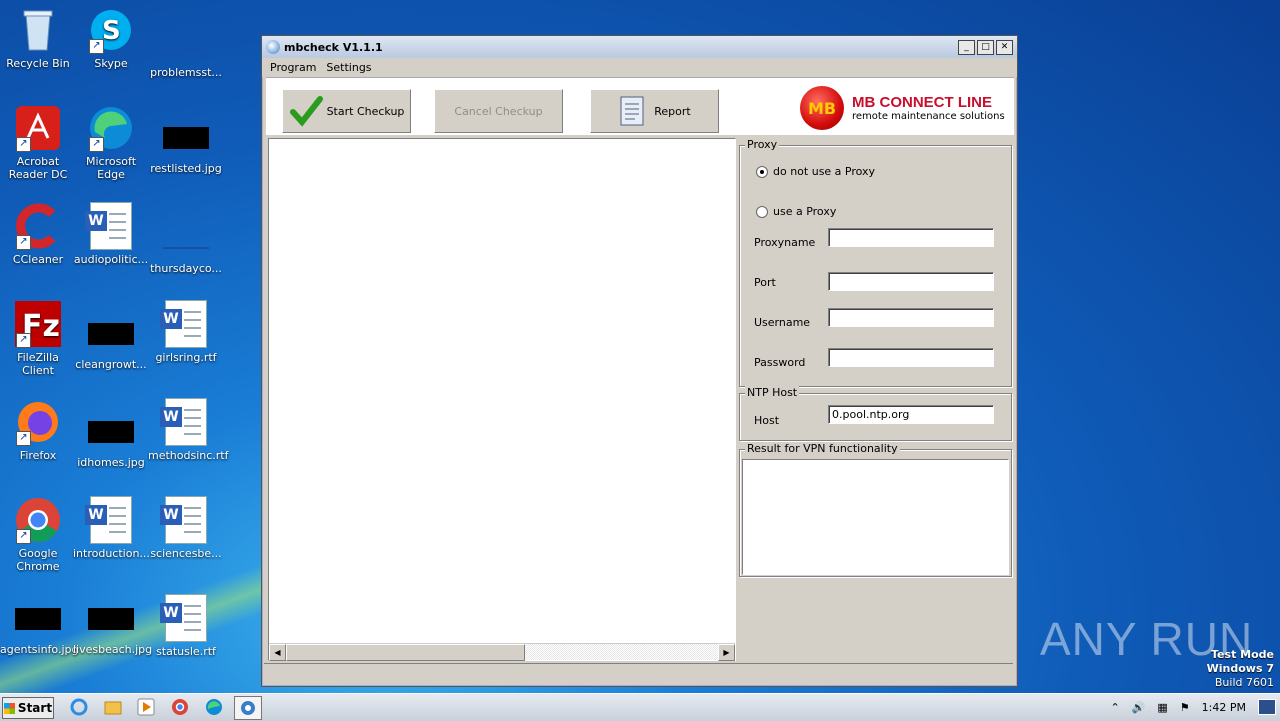  Describe the element at coordinates (1162, 707) in the screenshot. I see `network-icon: ▦` at that location.